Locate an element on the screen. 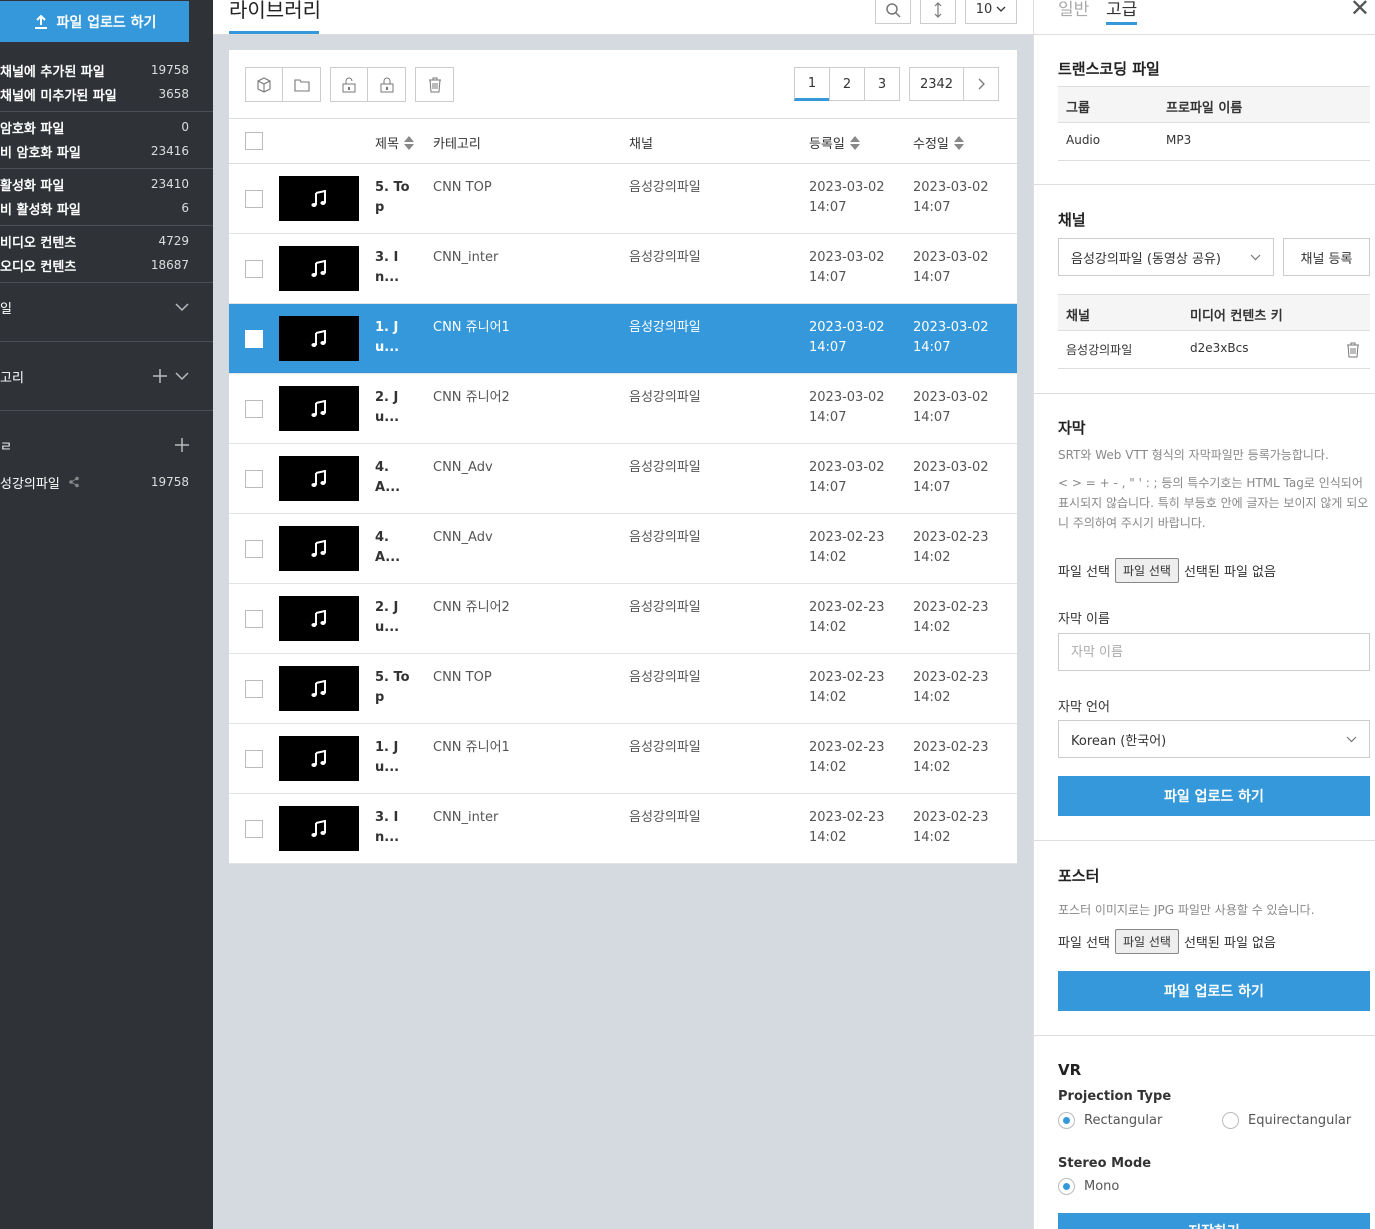 The height and width of the screenshot is (1229, 1375). radio-rectangular: Rectangular is located at coordinates (1110, 1120).